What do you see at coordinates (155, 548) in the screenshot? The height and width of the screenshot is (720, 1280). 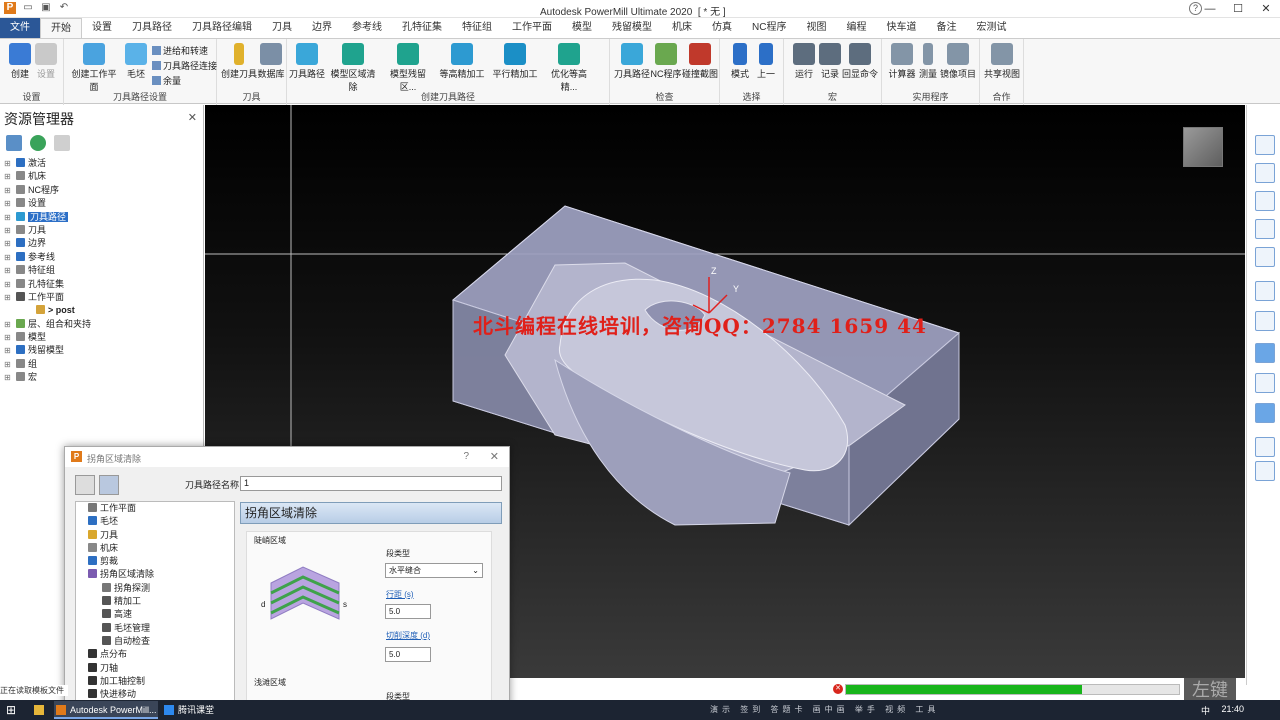 I see `dialog-tree-item: 机床` at bounding box center [155, 548].